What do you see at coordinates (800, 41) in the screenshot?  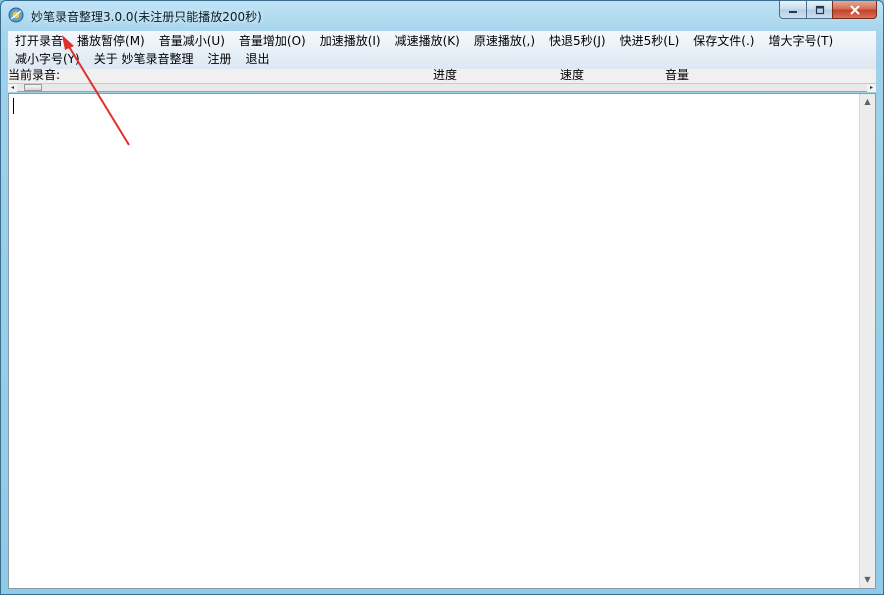 I see `menu-increase-font: 增大字号(T)` at bounding box center [800, 41].